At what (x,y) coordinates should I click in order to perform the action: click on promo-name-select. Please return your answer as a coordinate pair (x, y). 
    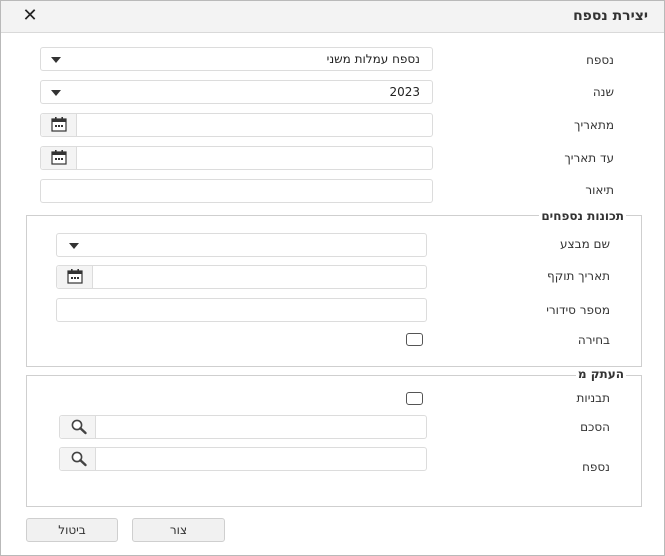
    Looking at the image, I should click on (241, 245).